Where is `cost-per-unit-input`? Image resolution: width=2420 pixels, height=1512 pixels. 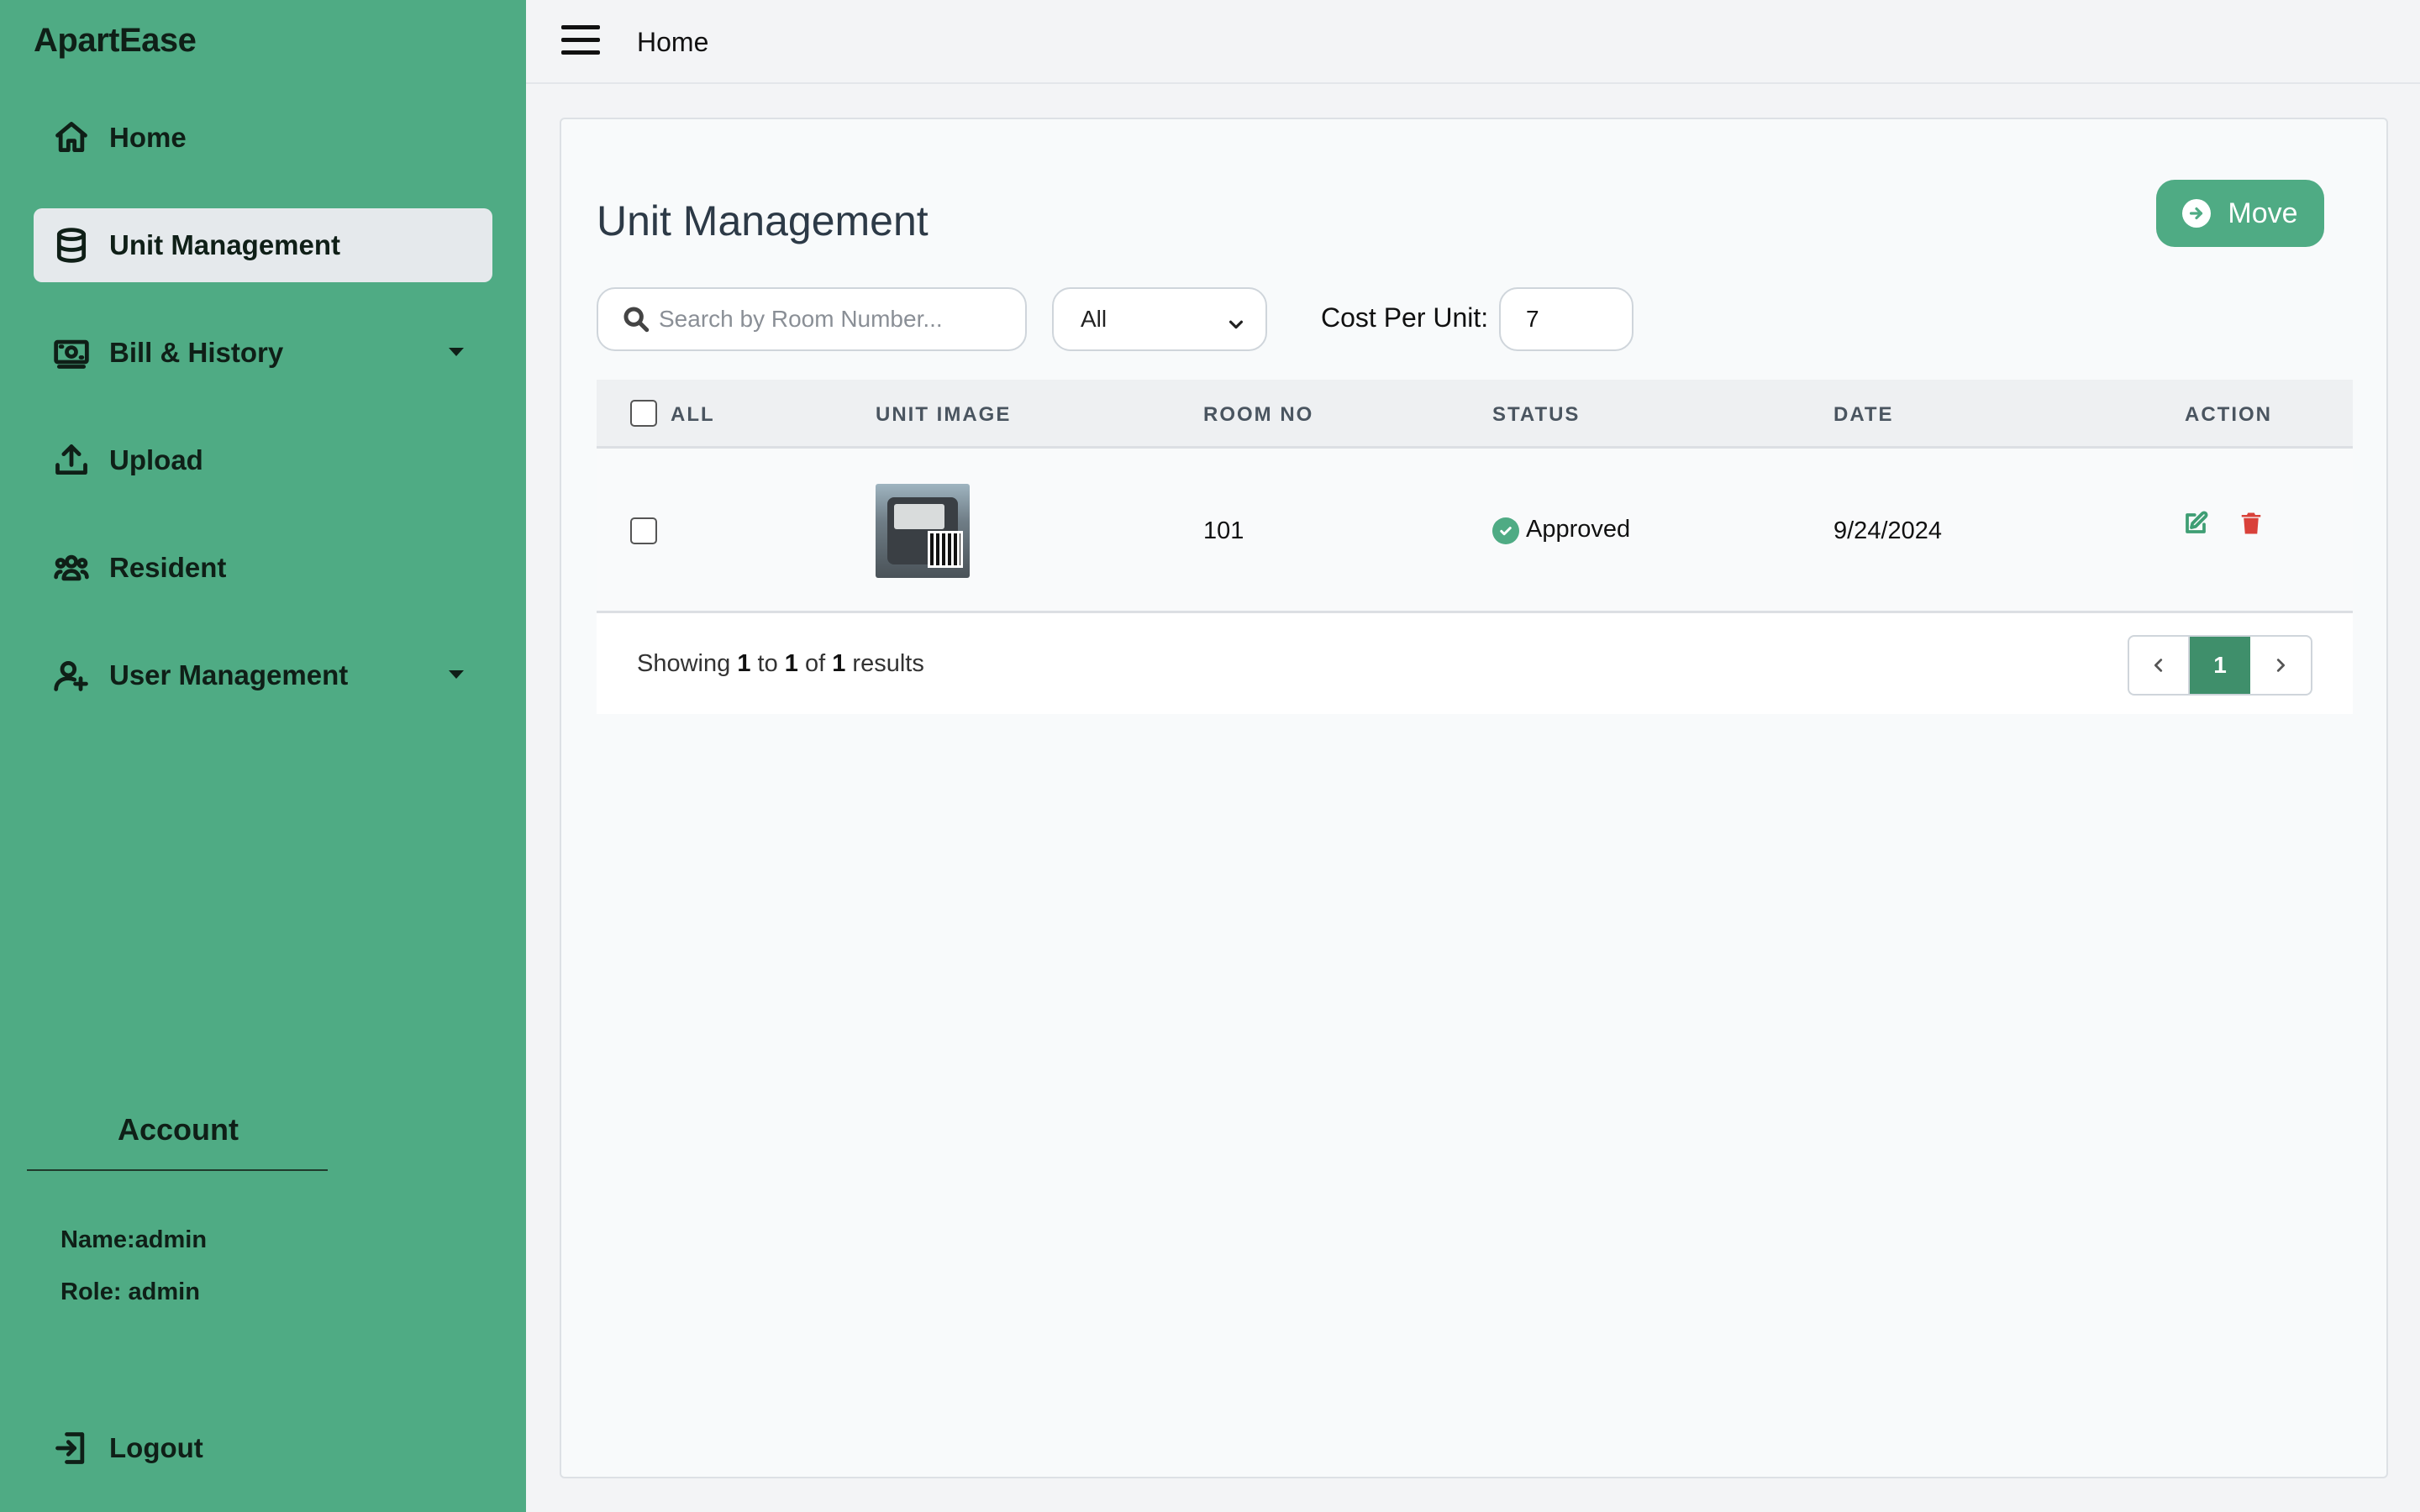
cost-per-unit-input is located at coordinates (1566, 319).